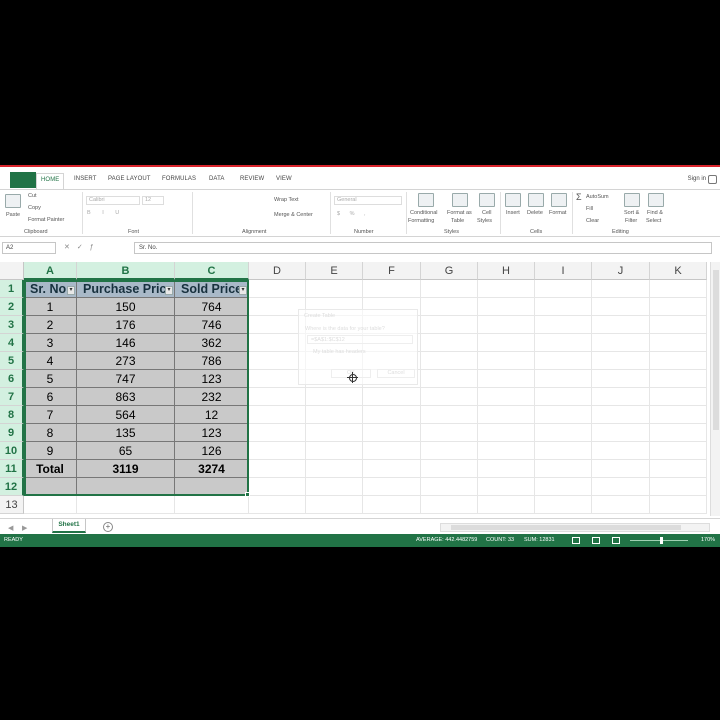 The height and width of the screenshot is (720, 720). I want to click on formula-bar-icons: ✕✓ƒ, so click(82, 247).